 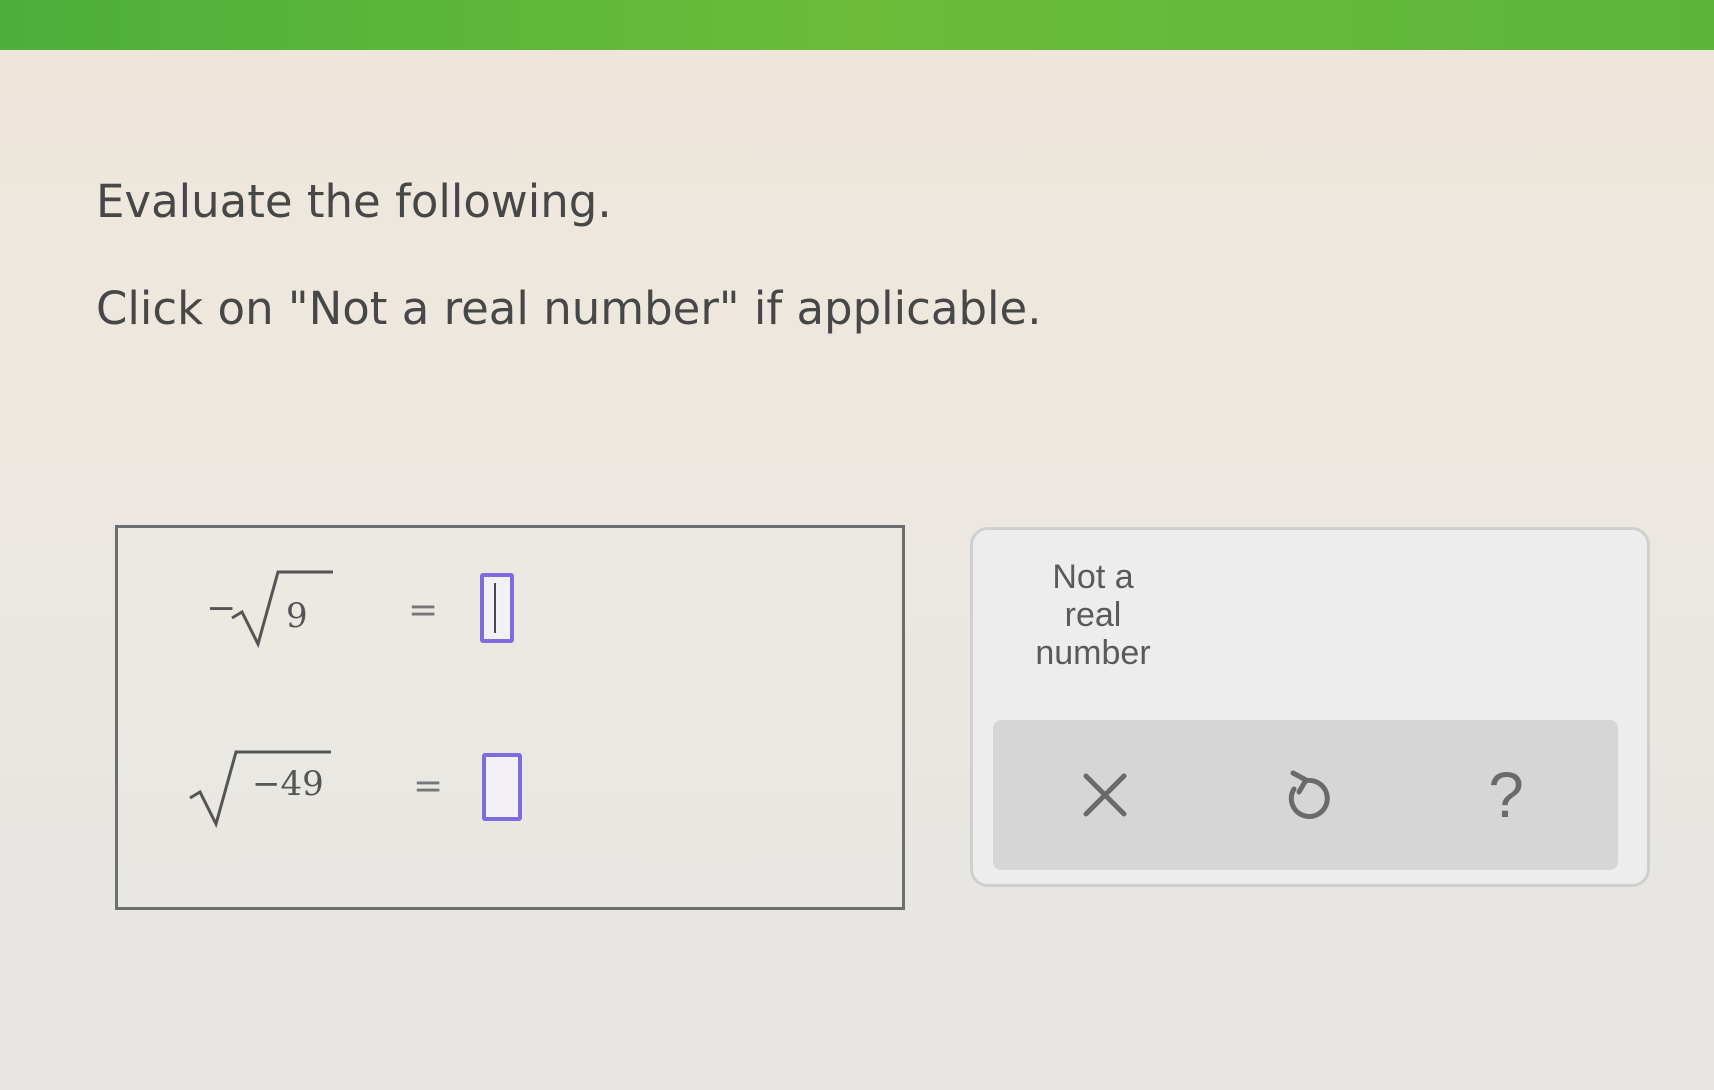 I want to click on problem-row-1: − 9 =, so click(x=510, y=623).